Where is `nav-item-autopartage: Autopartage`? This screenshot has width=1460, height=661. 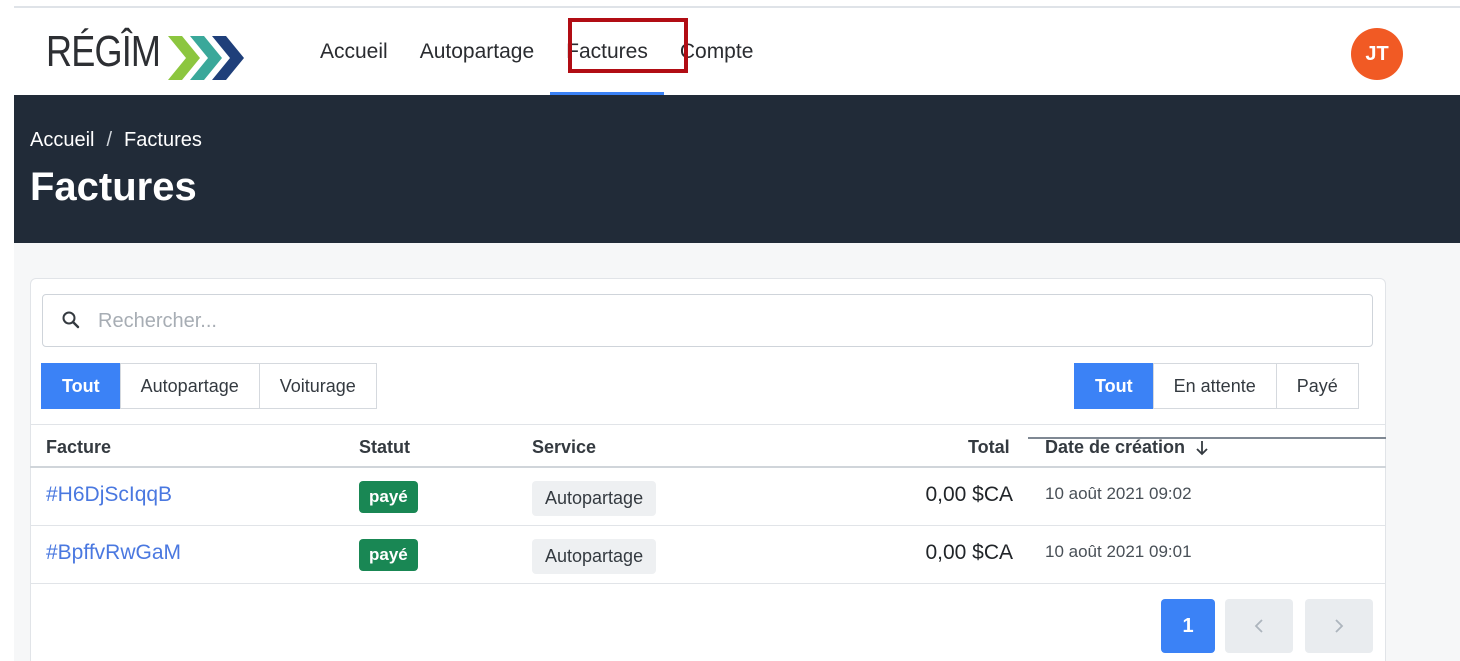
nav-item-autopartage: Autopartage is located at coordinates (477, 51).